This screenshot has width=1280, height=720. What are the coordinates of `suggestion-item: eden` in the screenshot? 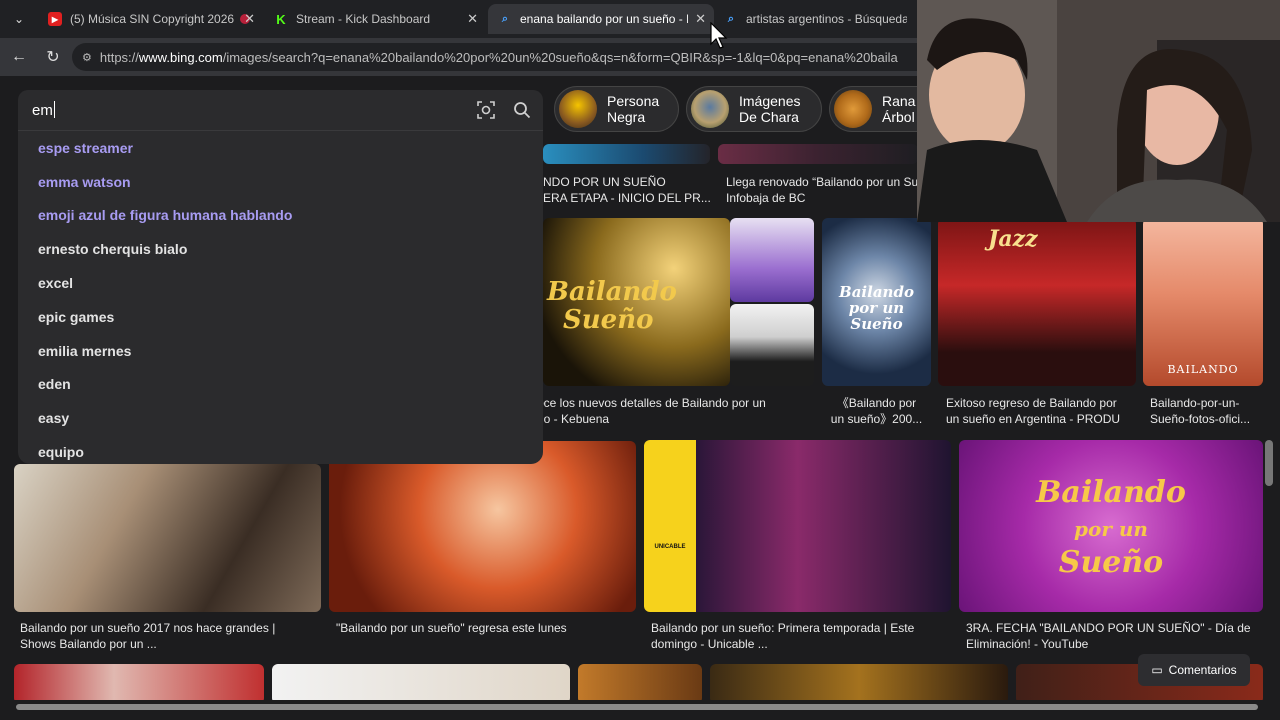 It's located at (280, 385).